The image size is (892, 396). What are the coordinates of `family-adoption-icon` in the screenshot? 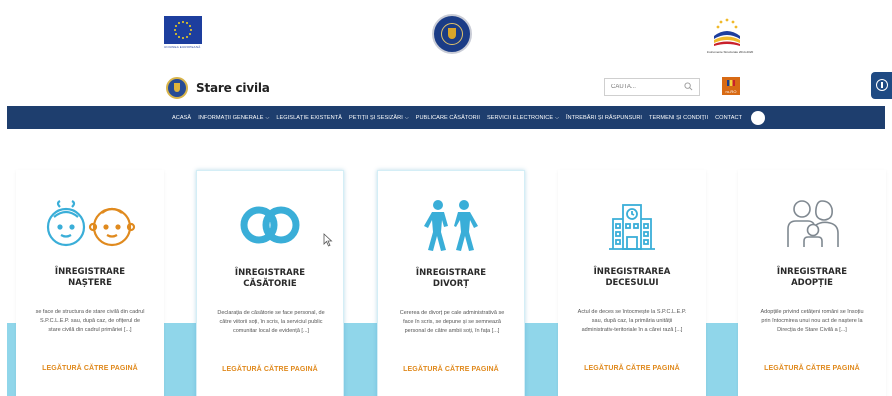 It's located at (813, 223).